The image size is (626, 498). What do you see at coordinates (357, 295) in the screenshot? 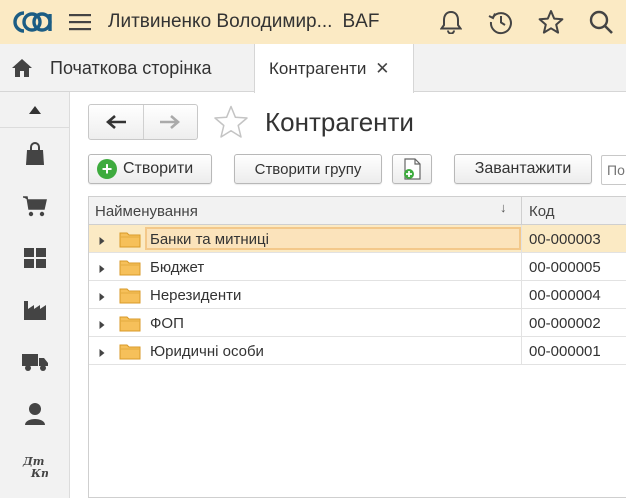
I see `table-row: Нерезиденти 00-000004` at bounding box center [357, 295].